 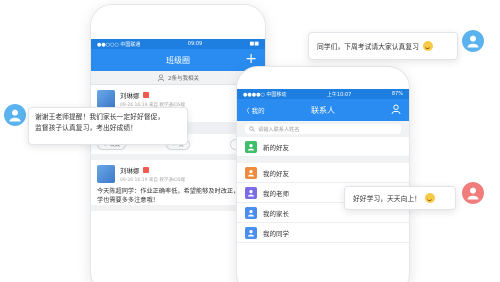 What do you see at coordinates (339, 94) in the screenshot?
I see `time-label: 上午10:07` at bounding box center [339, 94].